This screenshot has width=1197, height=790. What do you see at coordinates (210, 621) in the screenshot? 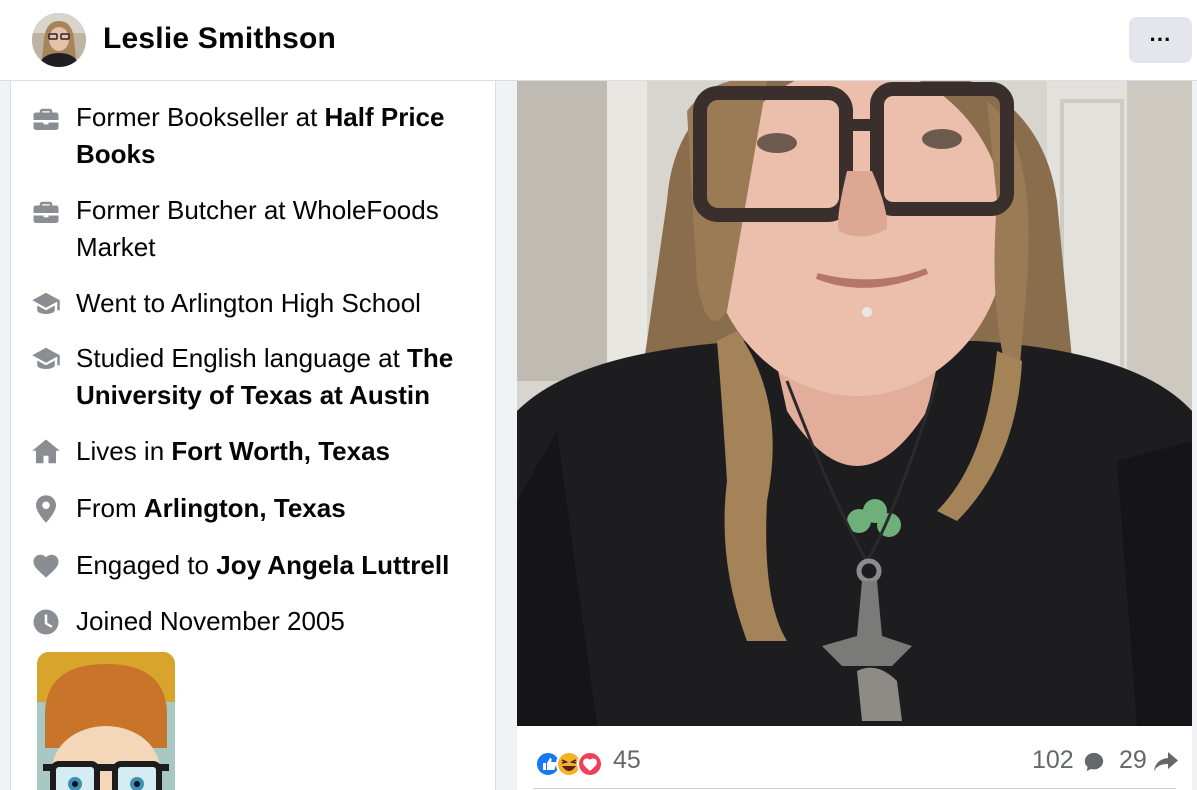
I see `intro-item-text: Joined November 2005` at bounding box center [210, 621].